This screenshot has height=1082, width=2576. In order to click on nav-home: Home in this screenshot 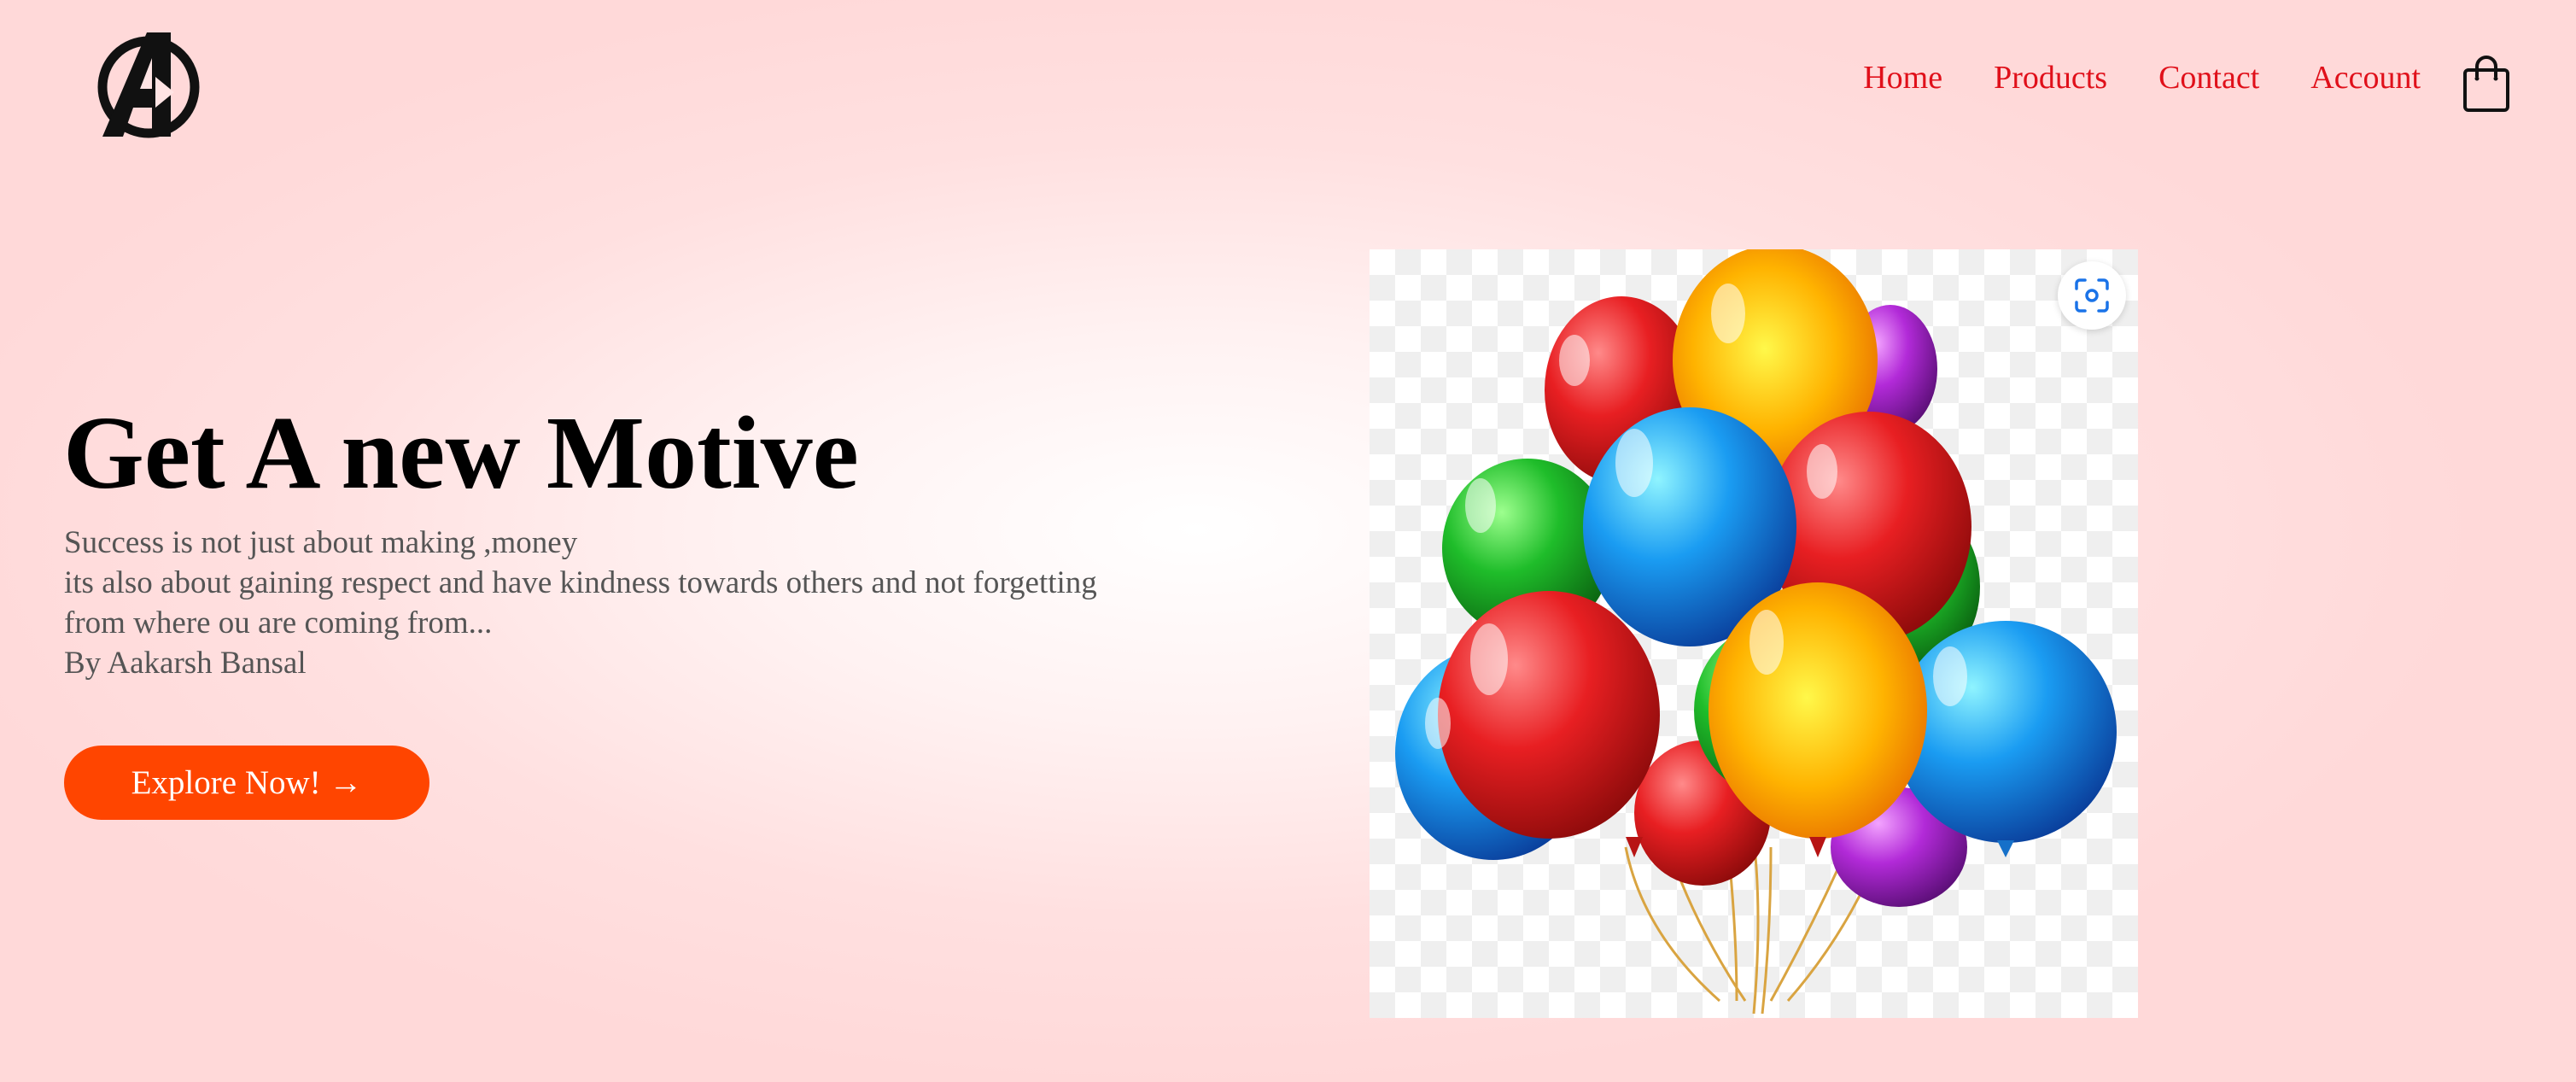, I will do `click(1902, 77)`.